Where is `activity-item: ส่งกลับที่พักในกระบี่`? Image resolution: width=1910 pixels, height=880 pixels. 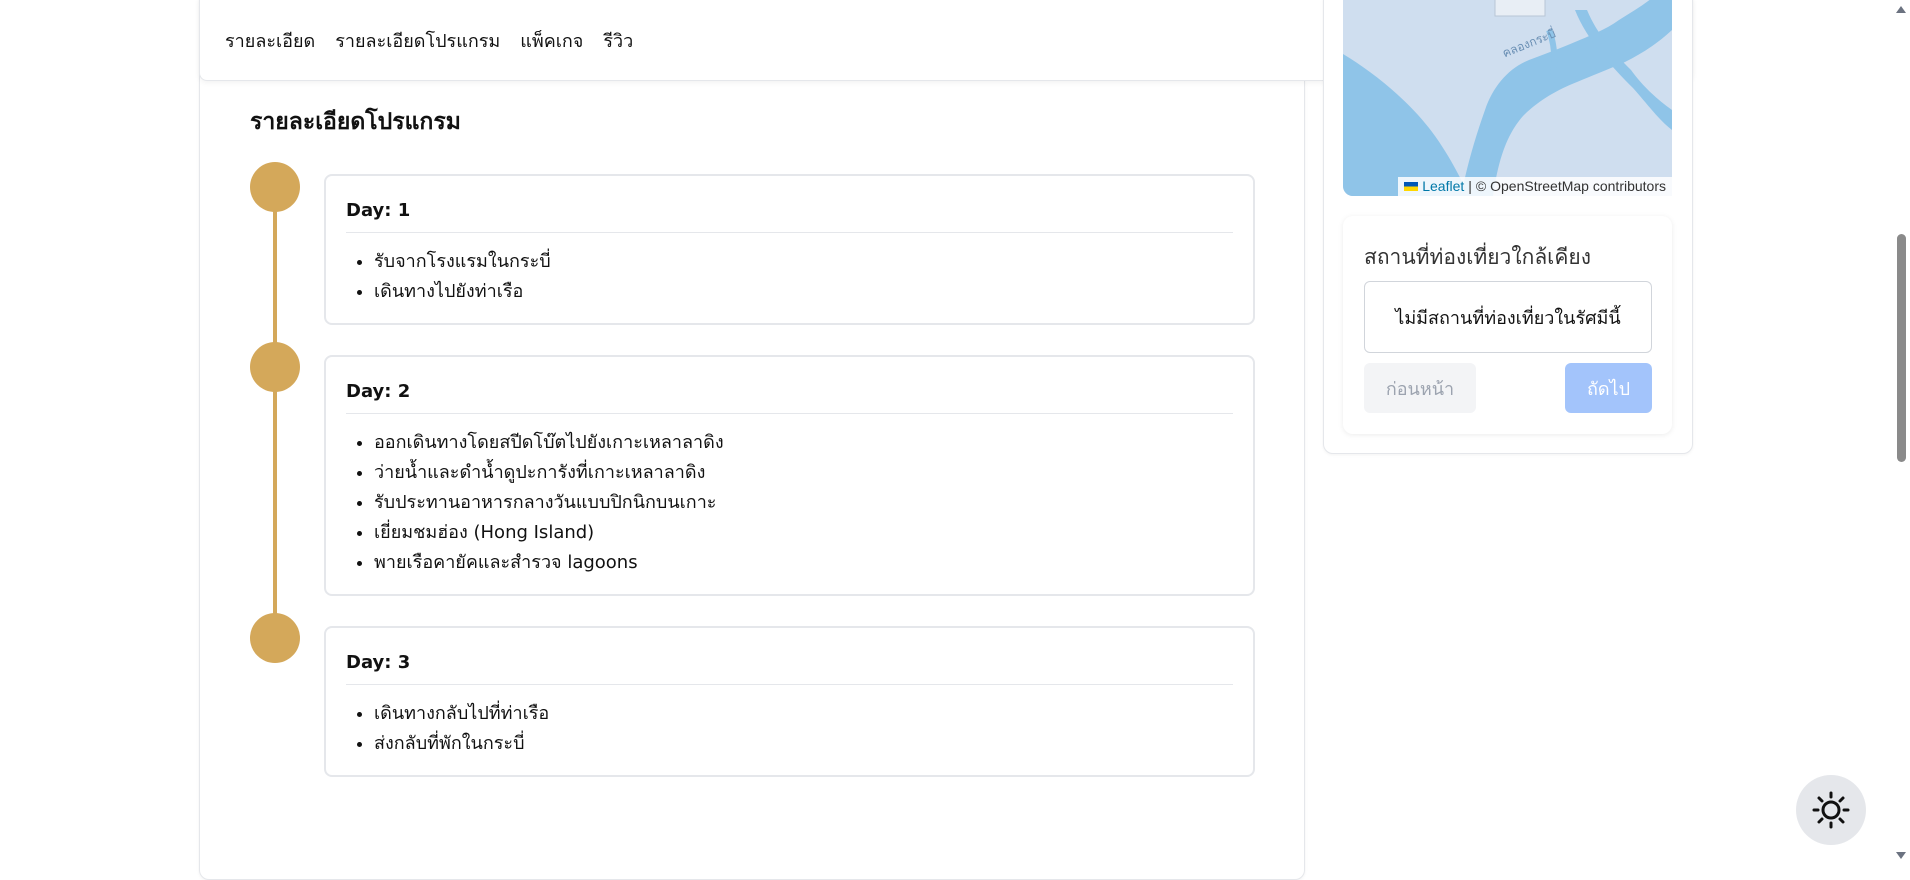
activity-item: ส่งกลับที่พักในกระบี่ is located at coordinates (803, 744).